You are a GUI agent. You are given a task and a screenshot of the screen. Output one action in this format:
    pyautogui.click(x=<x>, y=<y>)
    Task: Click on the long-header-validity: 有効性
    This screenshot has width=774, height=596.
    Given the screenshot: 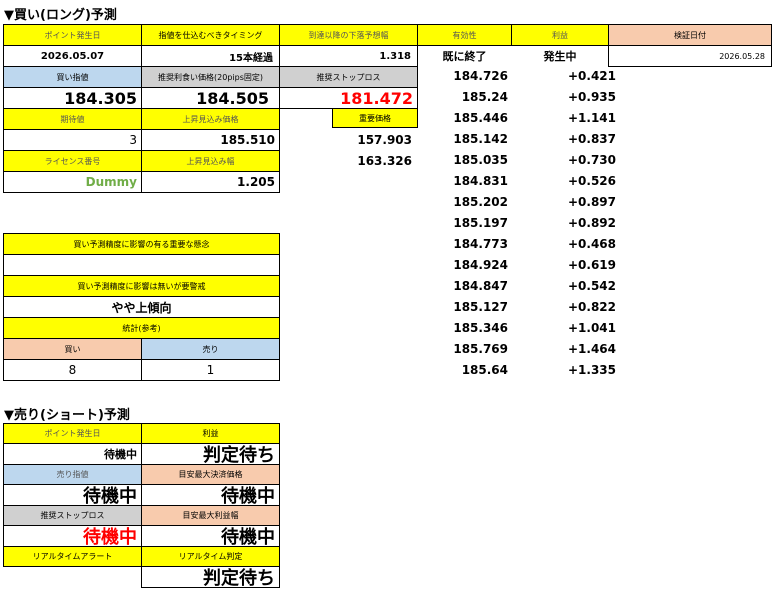 What is the action you would take?
    pyautogui.click(x=464, y=35)
    